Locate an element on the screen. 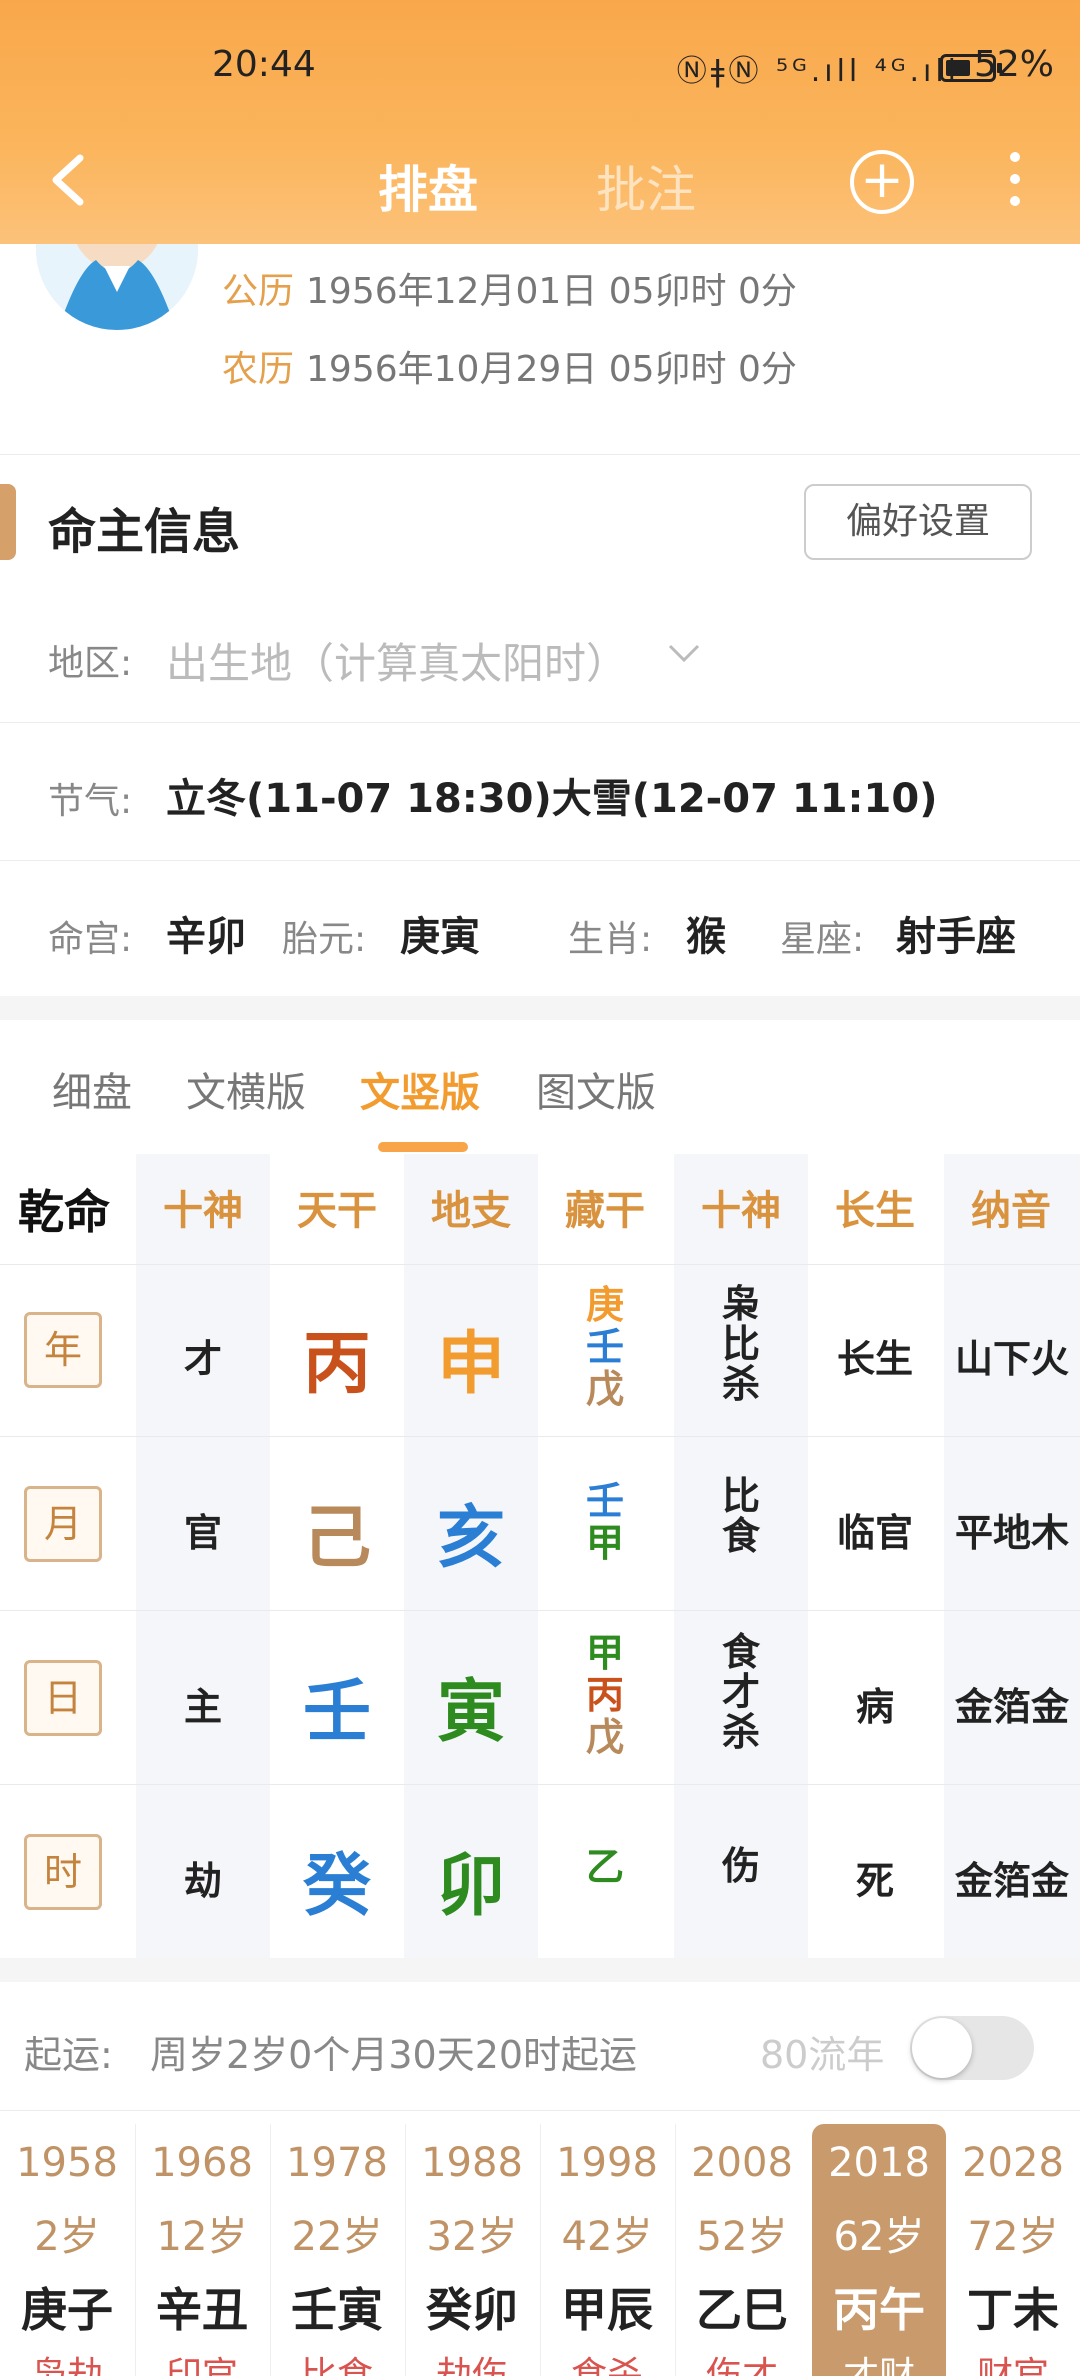 The width and height of the screenshot is (1080, 2376). add-icon: + is located at coordinates (882, 182).